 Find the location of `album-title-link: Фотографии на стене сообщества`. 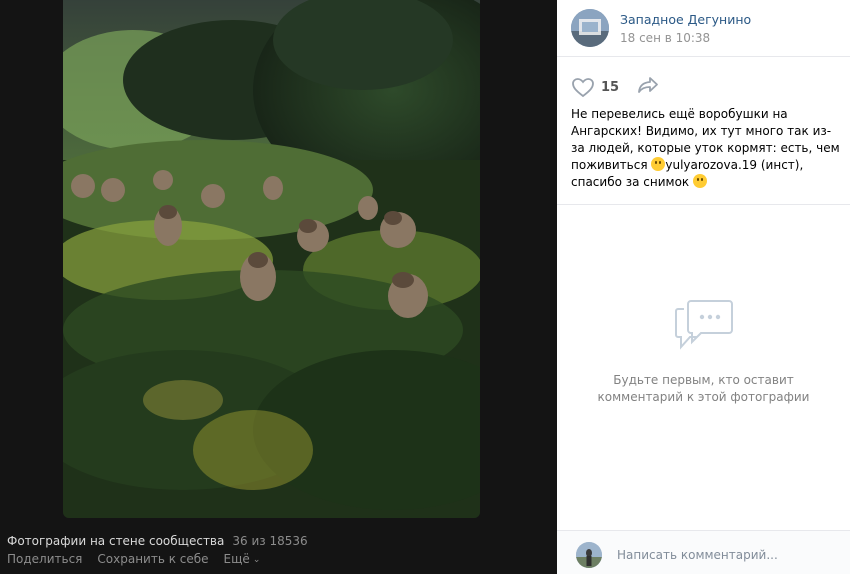

album-title-link: Фотографии на стене сообщества is located at coordinates (115, 541).